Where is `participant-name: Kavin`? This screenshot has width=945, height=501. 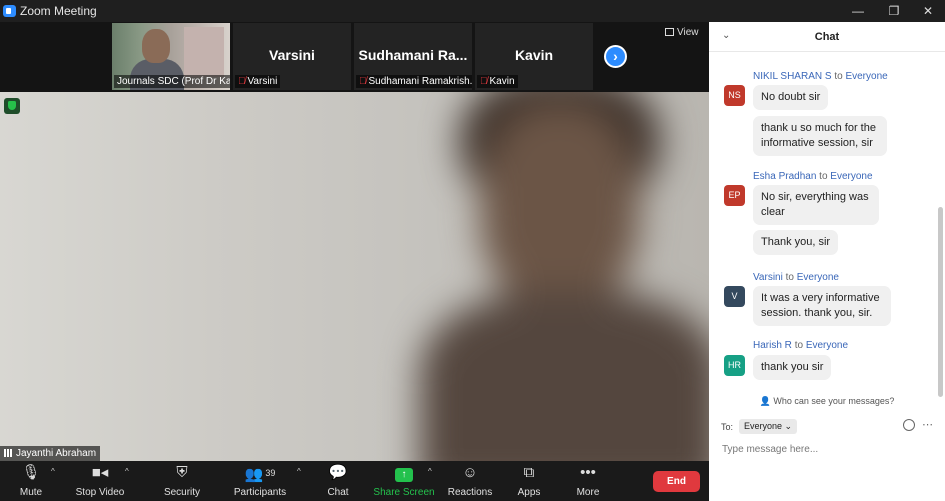 participant-name: Kavin is located at coordinates (534, 55).